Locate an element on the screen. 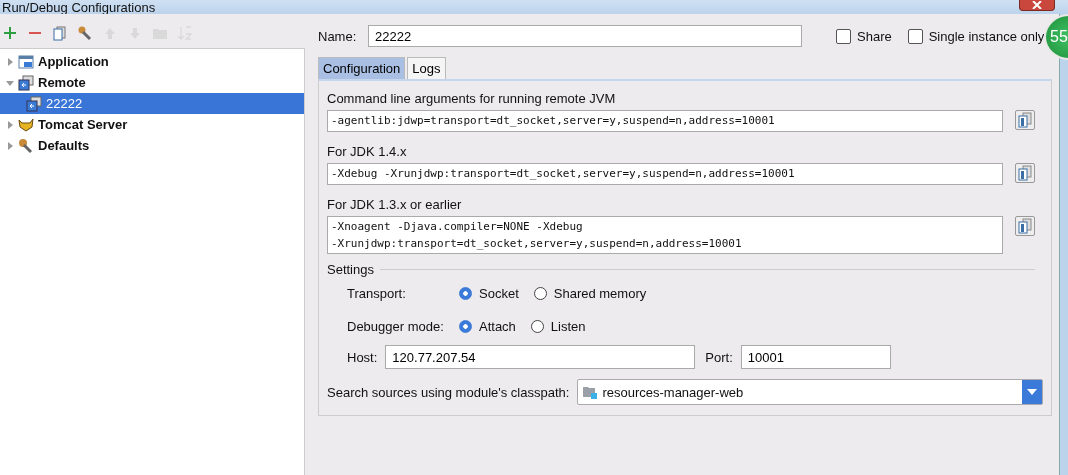 This screenshot has height=475, width=1068. tab: Configuration is located at coordinates (362, 68).